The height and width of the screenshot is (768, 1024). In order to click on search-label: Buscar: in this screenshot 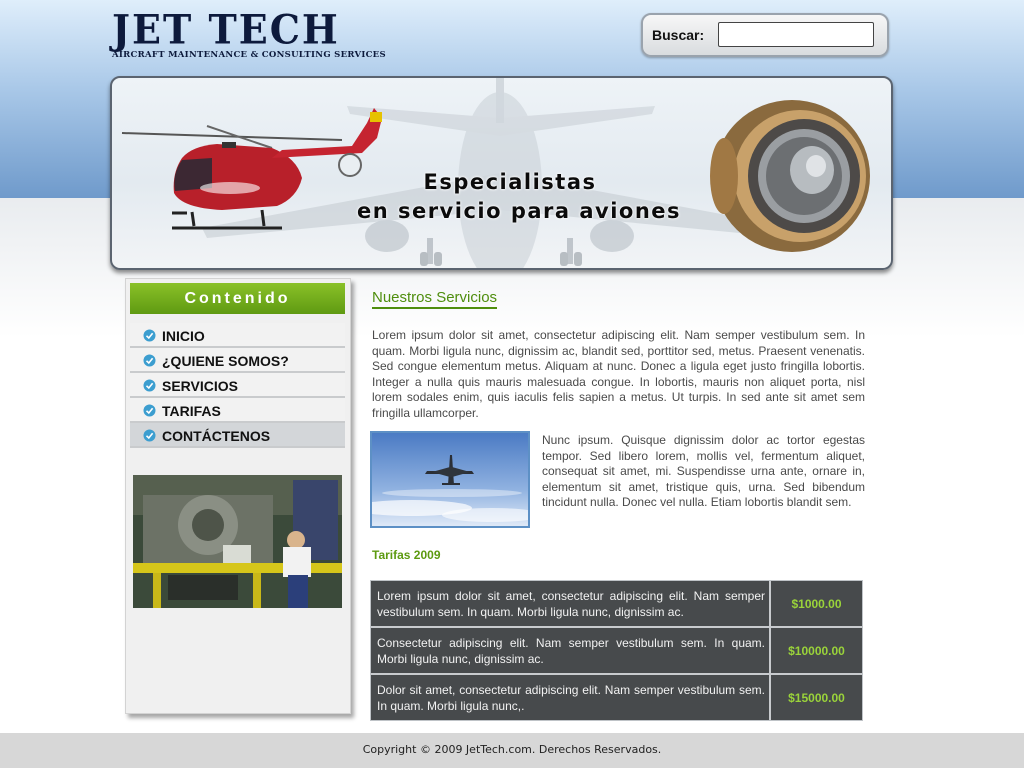, I will do `click(678, 35)`.